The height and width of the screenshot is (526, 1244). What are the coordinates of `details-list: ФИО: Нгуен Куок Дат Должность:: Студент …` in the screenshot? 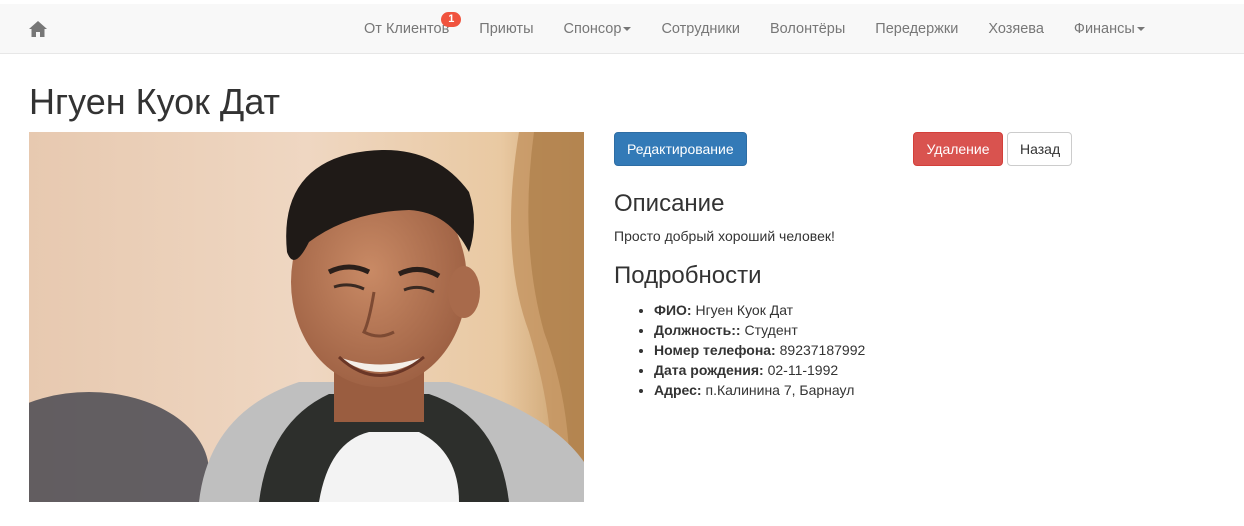 It's located at (739, 350).